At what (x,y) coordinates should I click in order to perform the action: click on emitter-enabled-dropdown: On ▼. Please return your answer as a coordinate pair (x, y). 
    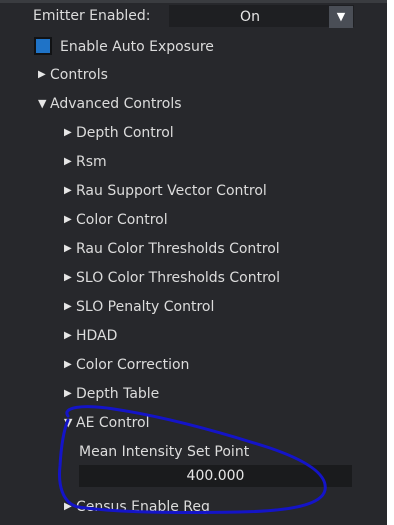
    Looking at the image, I should click on (261, 16).